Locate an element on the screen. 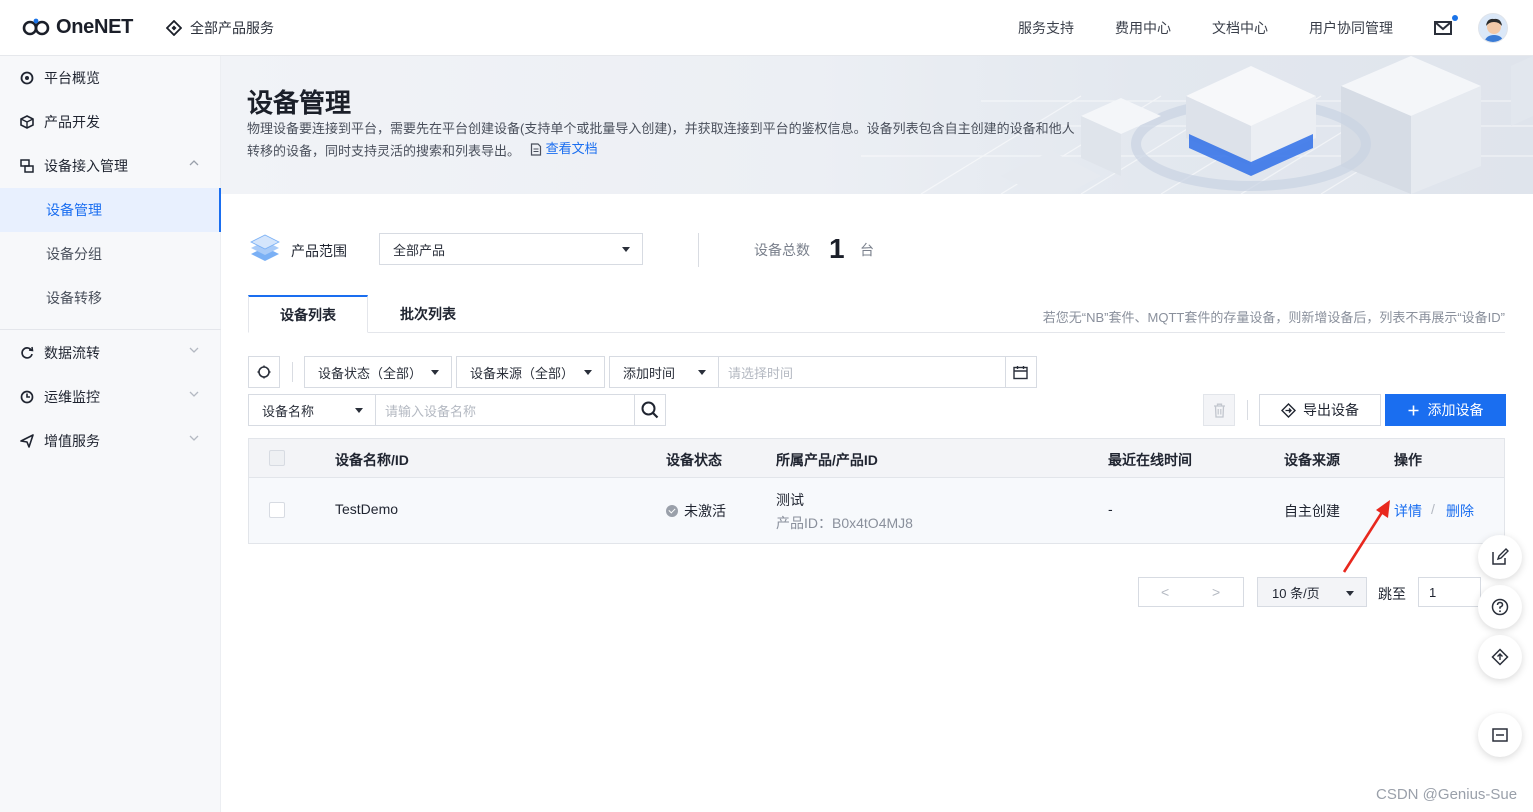 The image size is (1533, 812). overview-icon is located at coordinates (27, 78).